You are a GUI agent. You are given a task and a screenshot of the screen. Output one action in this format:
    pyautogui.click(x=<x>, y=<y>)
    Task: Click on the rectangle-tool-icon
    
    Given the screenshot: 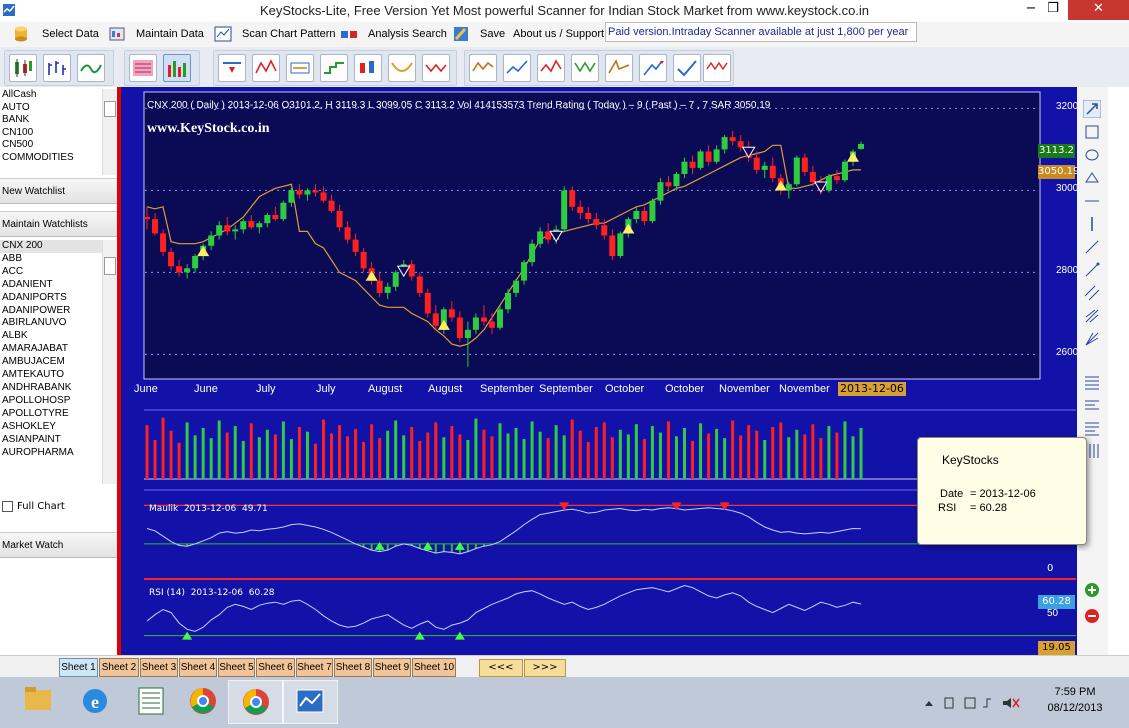 What is the action you would take?
    pyautogui.click(x=1092, y=132)
    